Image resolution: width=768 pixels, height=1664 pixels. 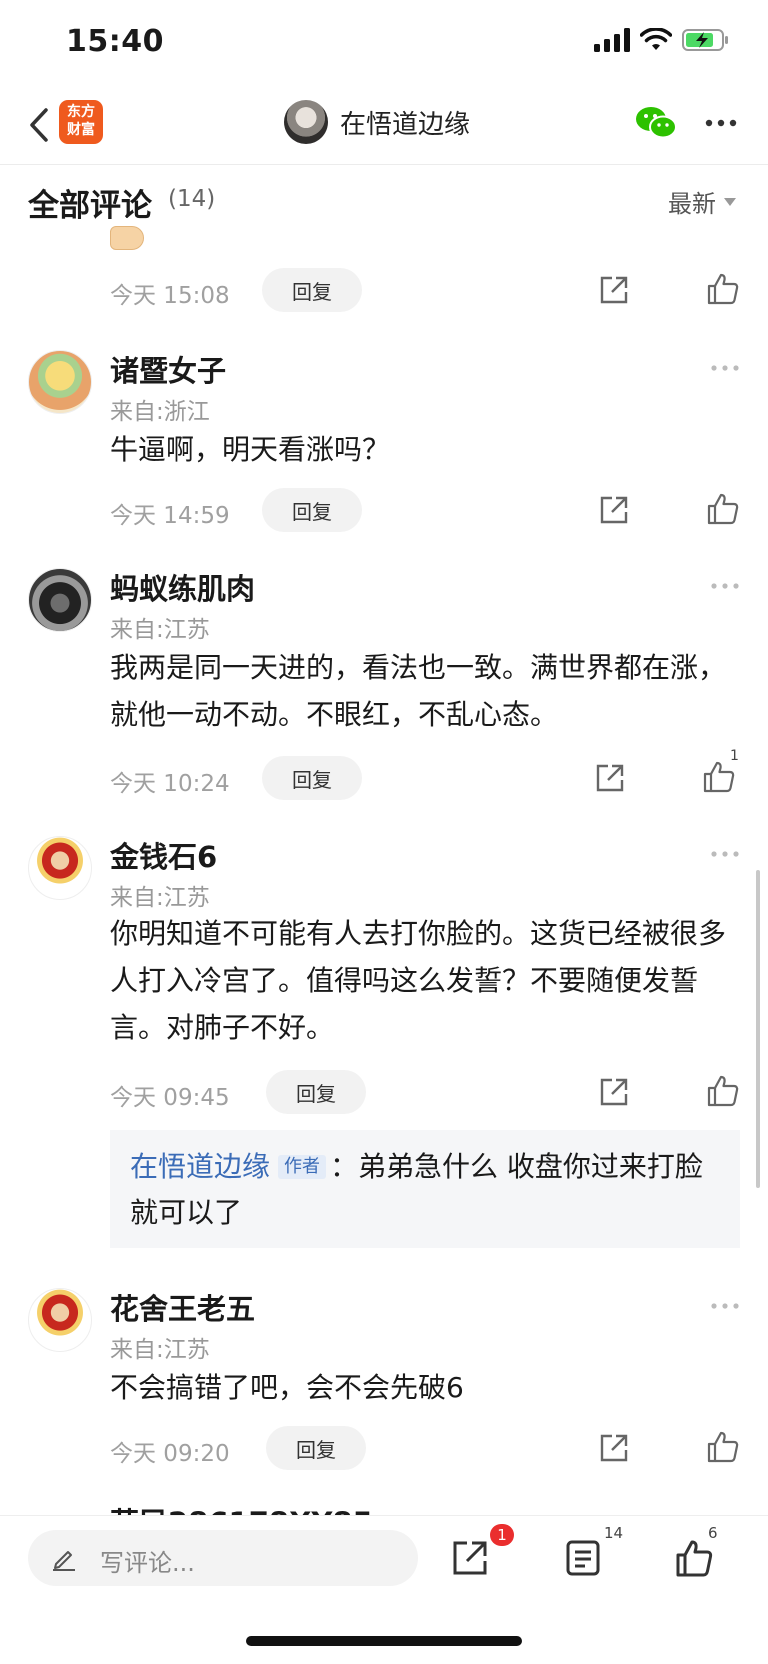 I want to click on caret-down-icon, so click(x=730, y=201).